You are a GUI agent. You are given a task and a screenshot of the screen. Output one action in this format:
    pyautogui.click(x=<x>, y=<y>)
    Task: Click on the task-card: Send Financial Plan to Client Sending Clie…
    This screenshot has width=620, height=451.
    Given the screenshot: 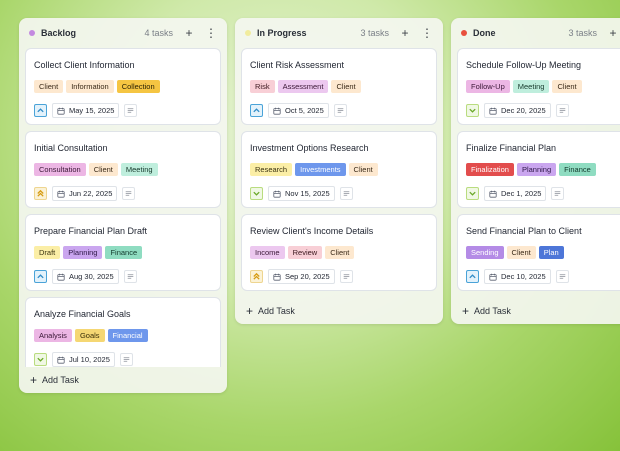 What is the action you would take?
    pyautogui.click(x=538, y=252)
    